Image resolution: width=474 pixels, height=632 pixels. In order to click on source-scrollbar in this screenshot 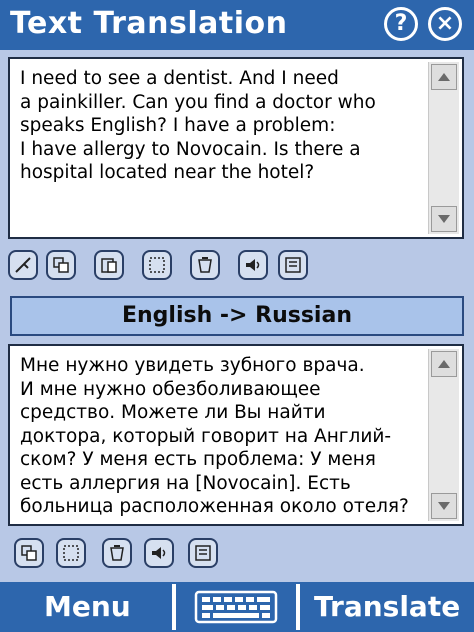, I will do `click(443, 148)`.